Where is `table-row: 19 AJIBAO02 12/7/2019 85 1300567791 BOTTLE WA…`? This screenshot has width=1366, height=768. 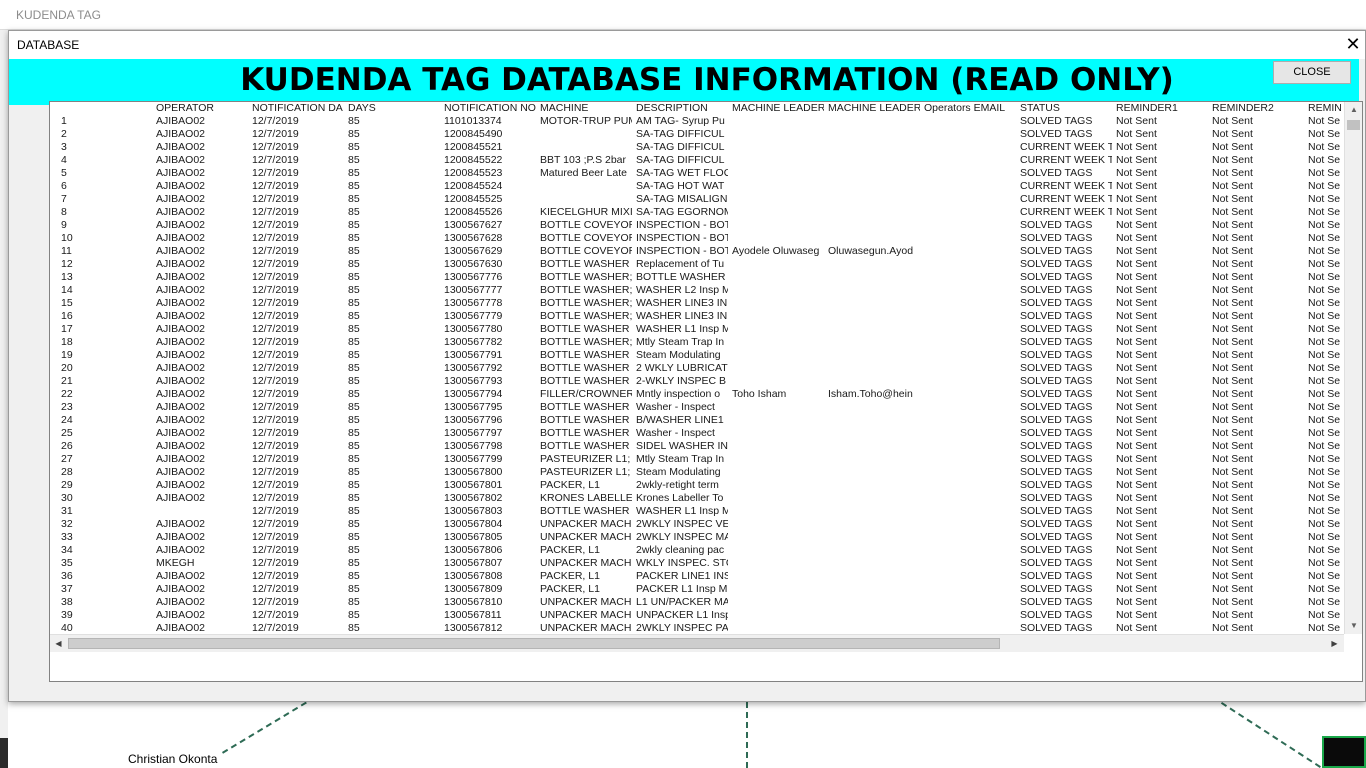
table-row: 19 AJIBAO02 12/7/2019 85 1300567791 BOTTLE WA… is located at coordinates (697, 355).